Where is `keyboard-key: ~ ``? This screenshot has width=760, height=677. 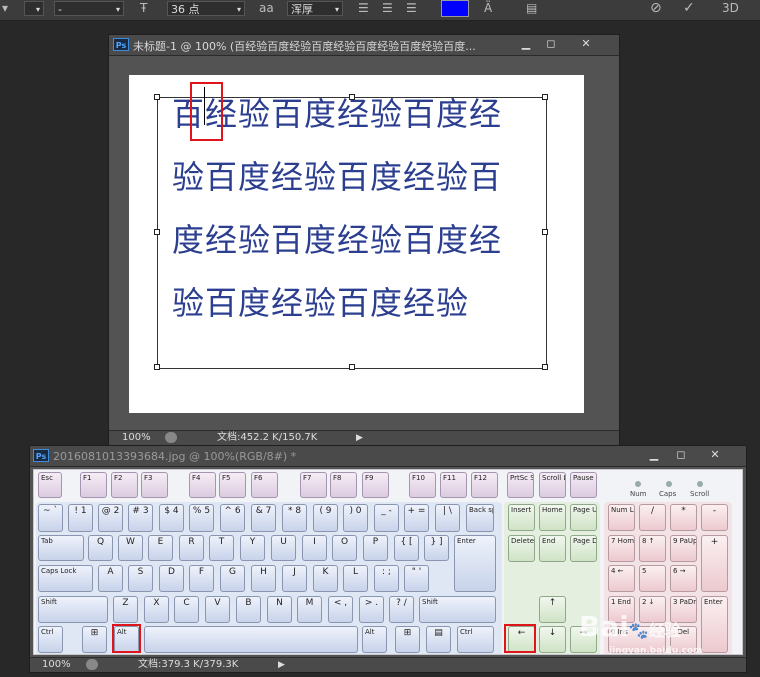
keyboard-key: ~ ` is located at coordinates (50, 518).